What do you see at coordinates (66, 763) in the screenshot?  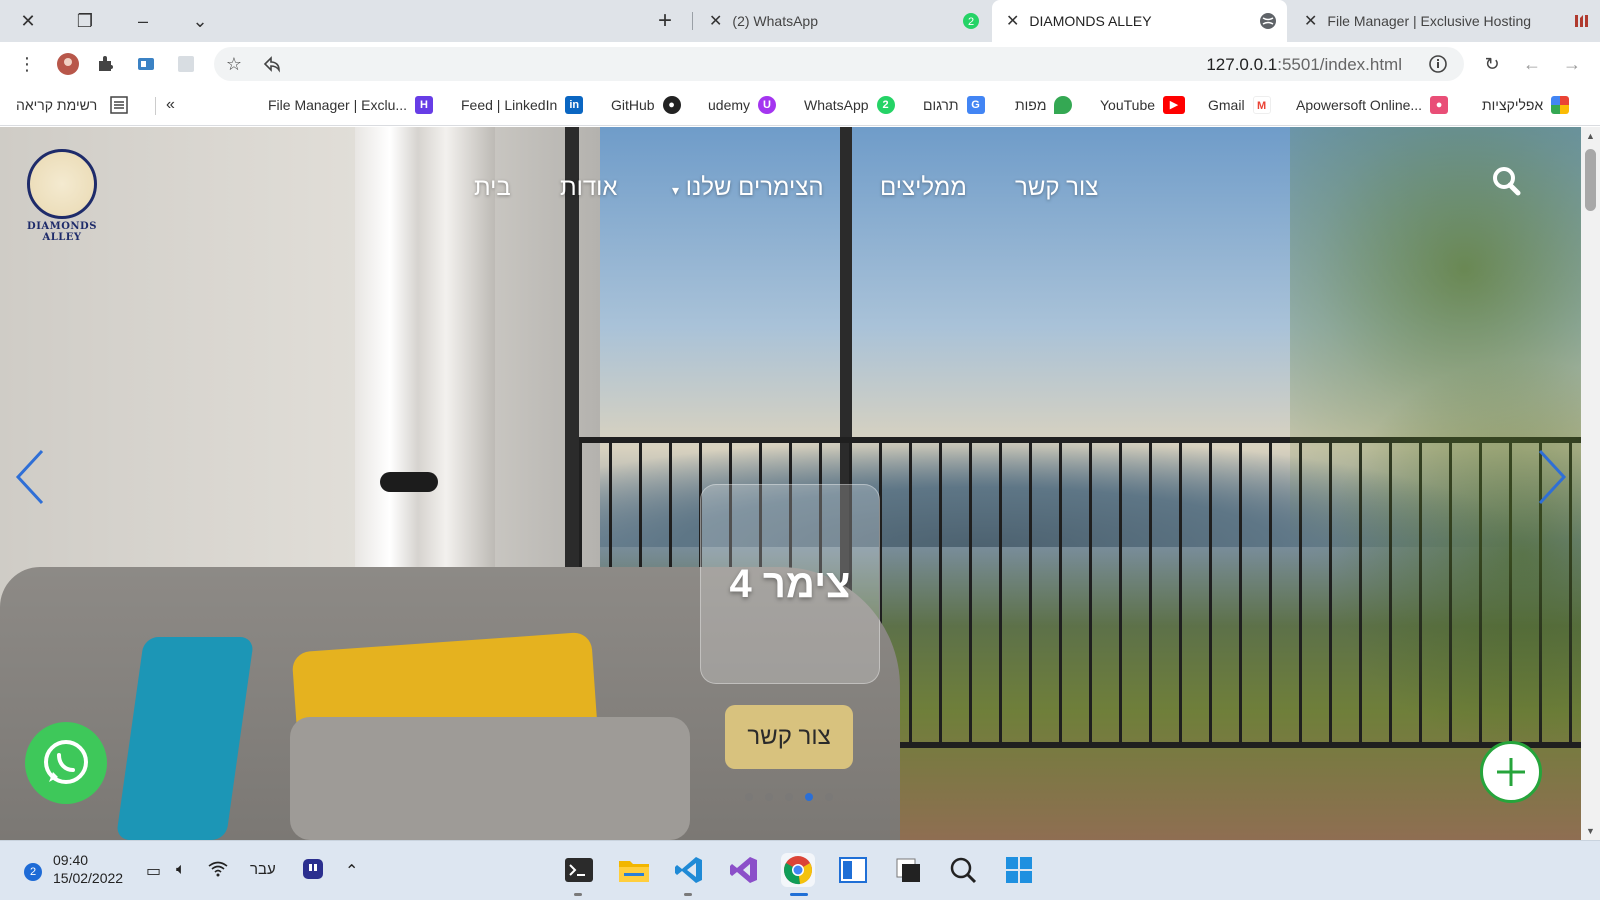 I see `whatsapp-float-button` at bounding box center [66, 763].